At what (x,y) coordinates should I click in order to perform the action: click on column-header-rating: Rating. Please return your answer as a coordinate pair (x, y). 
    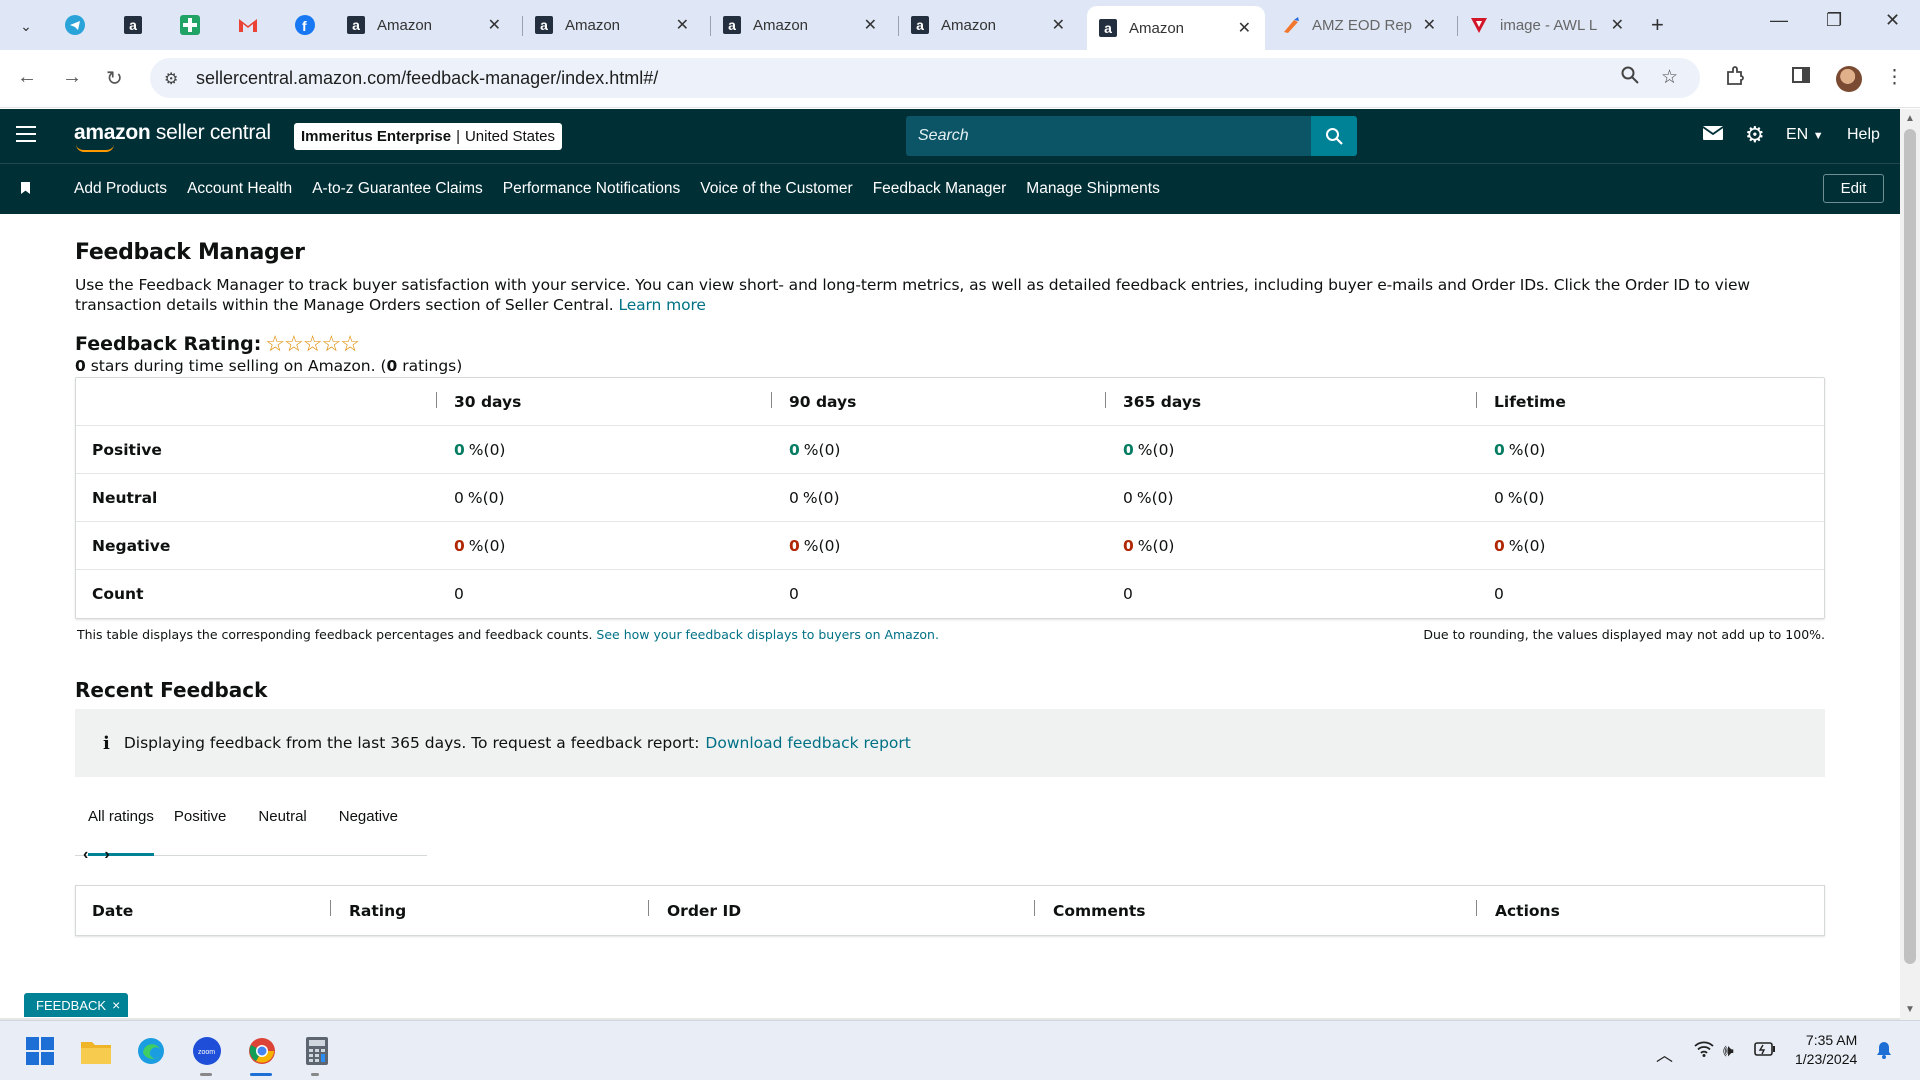
    Looking at the image, I should click on (377, 910).